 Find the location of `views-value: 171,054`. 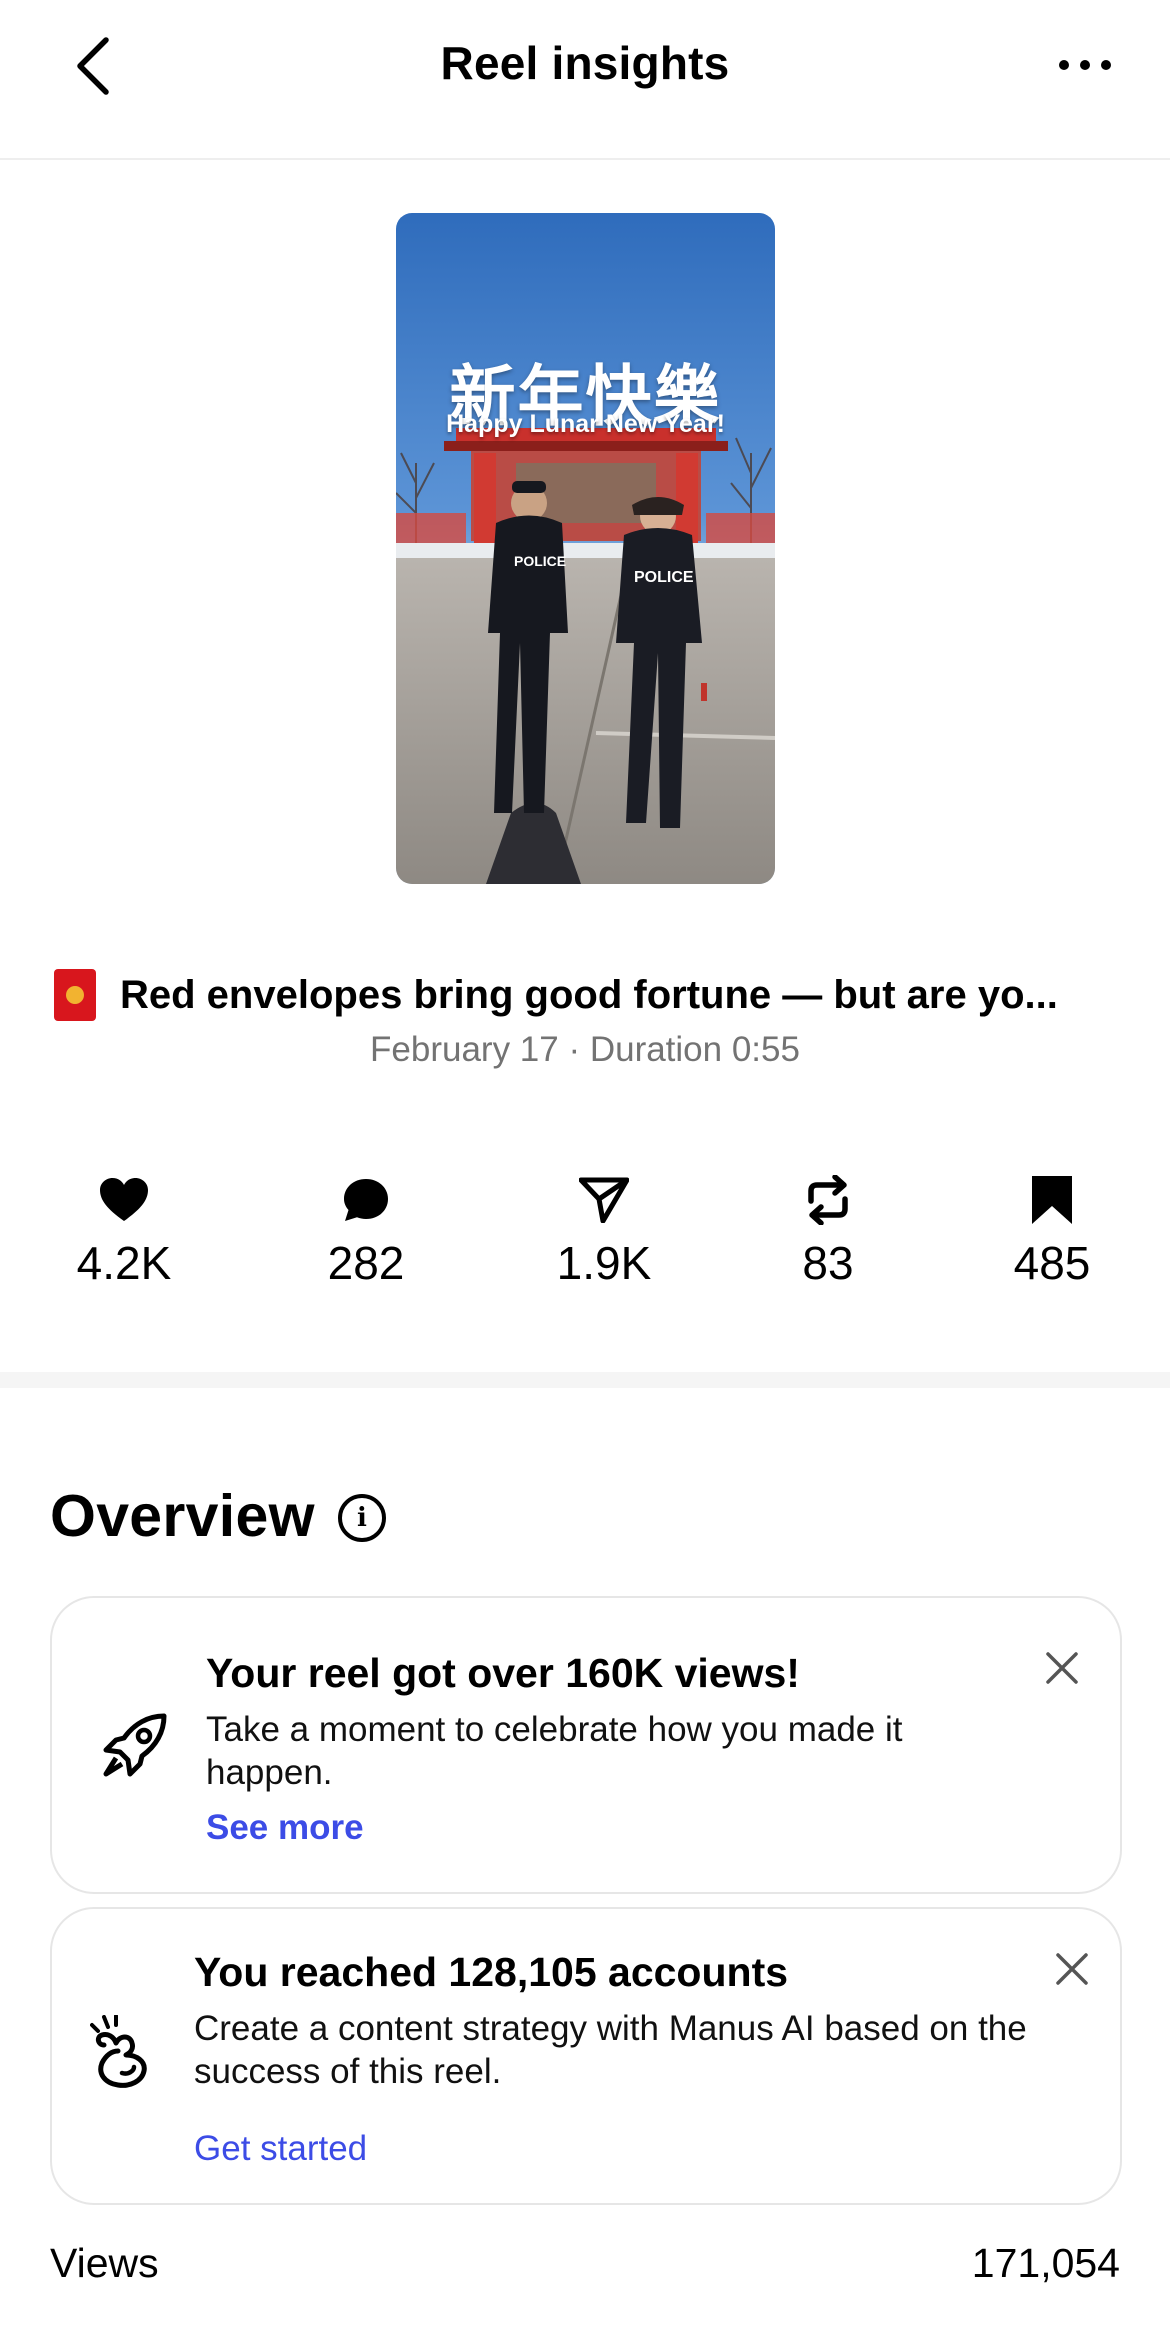

views-value: 171,054 is located at coordinates (1045, 2263).